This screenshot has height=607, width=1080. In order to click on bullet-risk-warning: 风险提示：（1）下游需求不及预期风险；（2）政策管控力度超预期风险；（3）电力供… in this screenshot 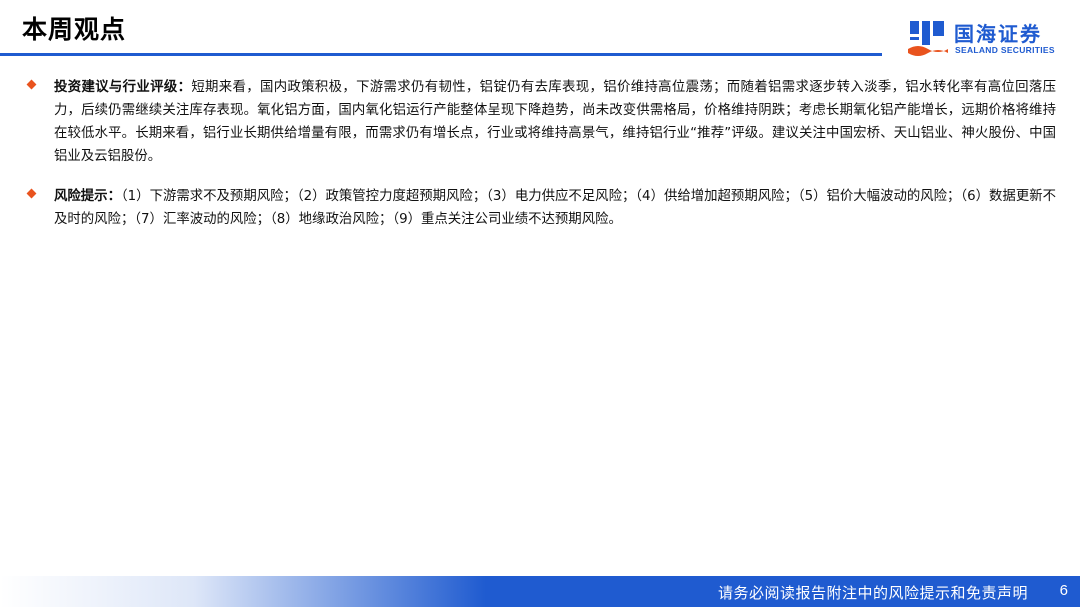, I will do `click(541, 208)`.